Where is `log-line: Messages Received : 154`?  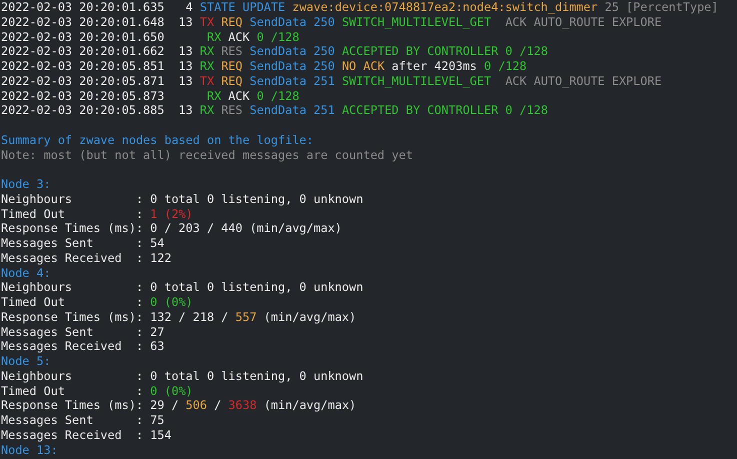 log-line: Messages Received : 154 is located at coordinates (86, 435).